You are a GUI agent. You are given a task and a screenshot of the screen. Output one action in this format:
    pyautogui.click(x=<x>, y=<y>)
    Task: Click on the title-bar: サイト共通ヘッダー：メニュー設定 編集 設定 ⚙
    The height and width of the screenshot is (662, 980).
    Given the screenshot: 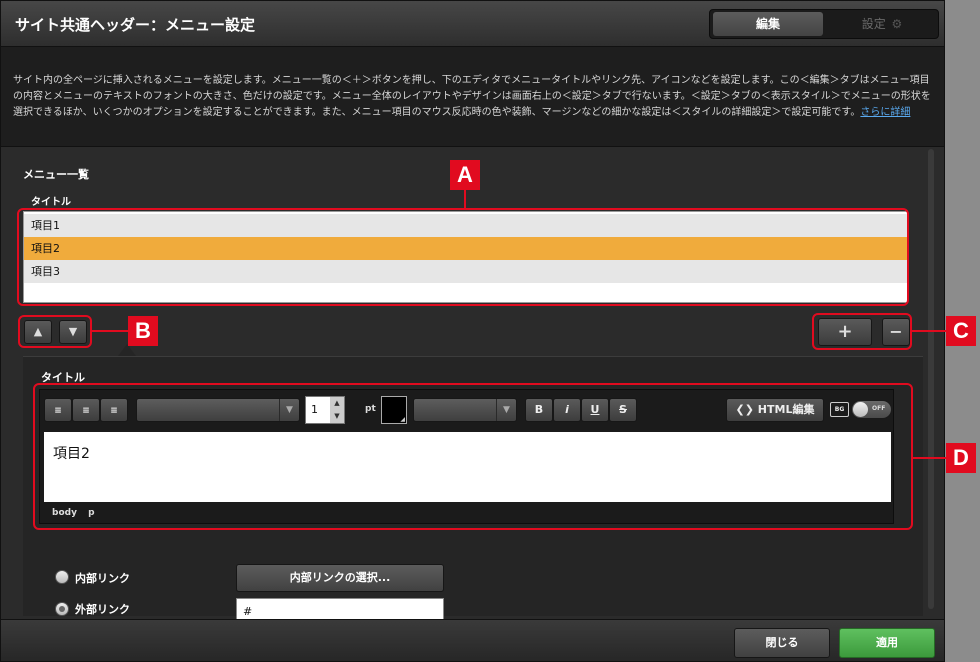 What is the action you would take?
    pyautogui.click(x=472, y=24)
    